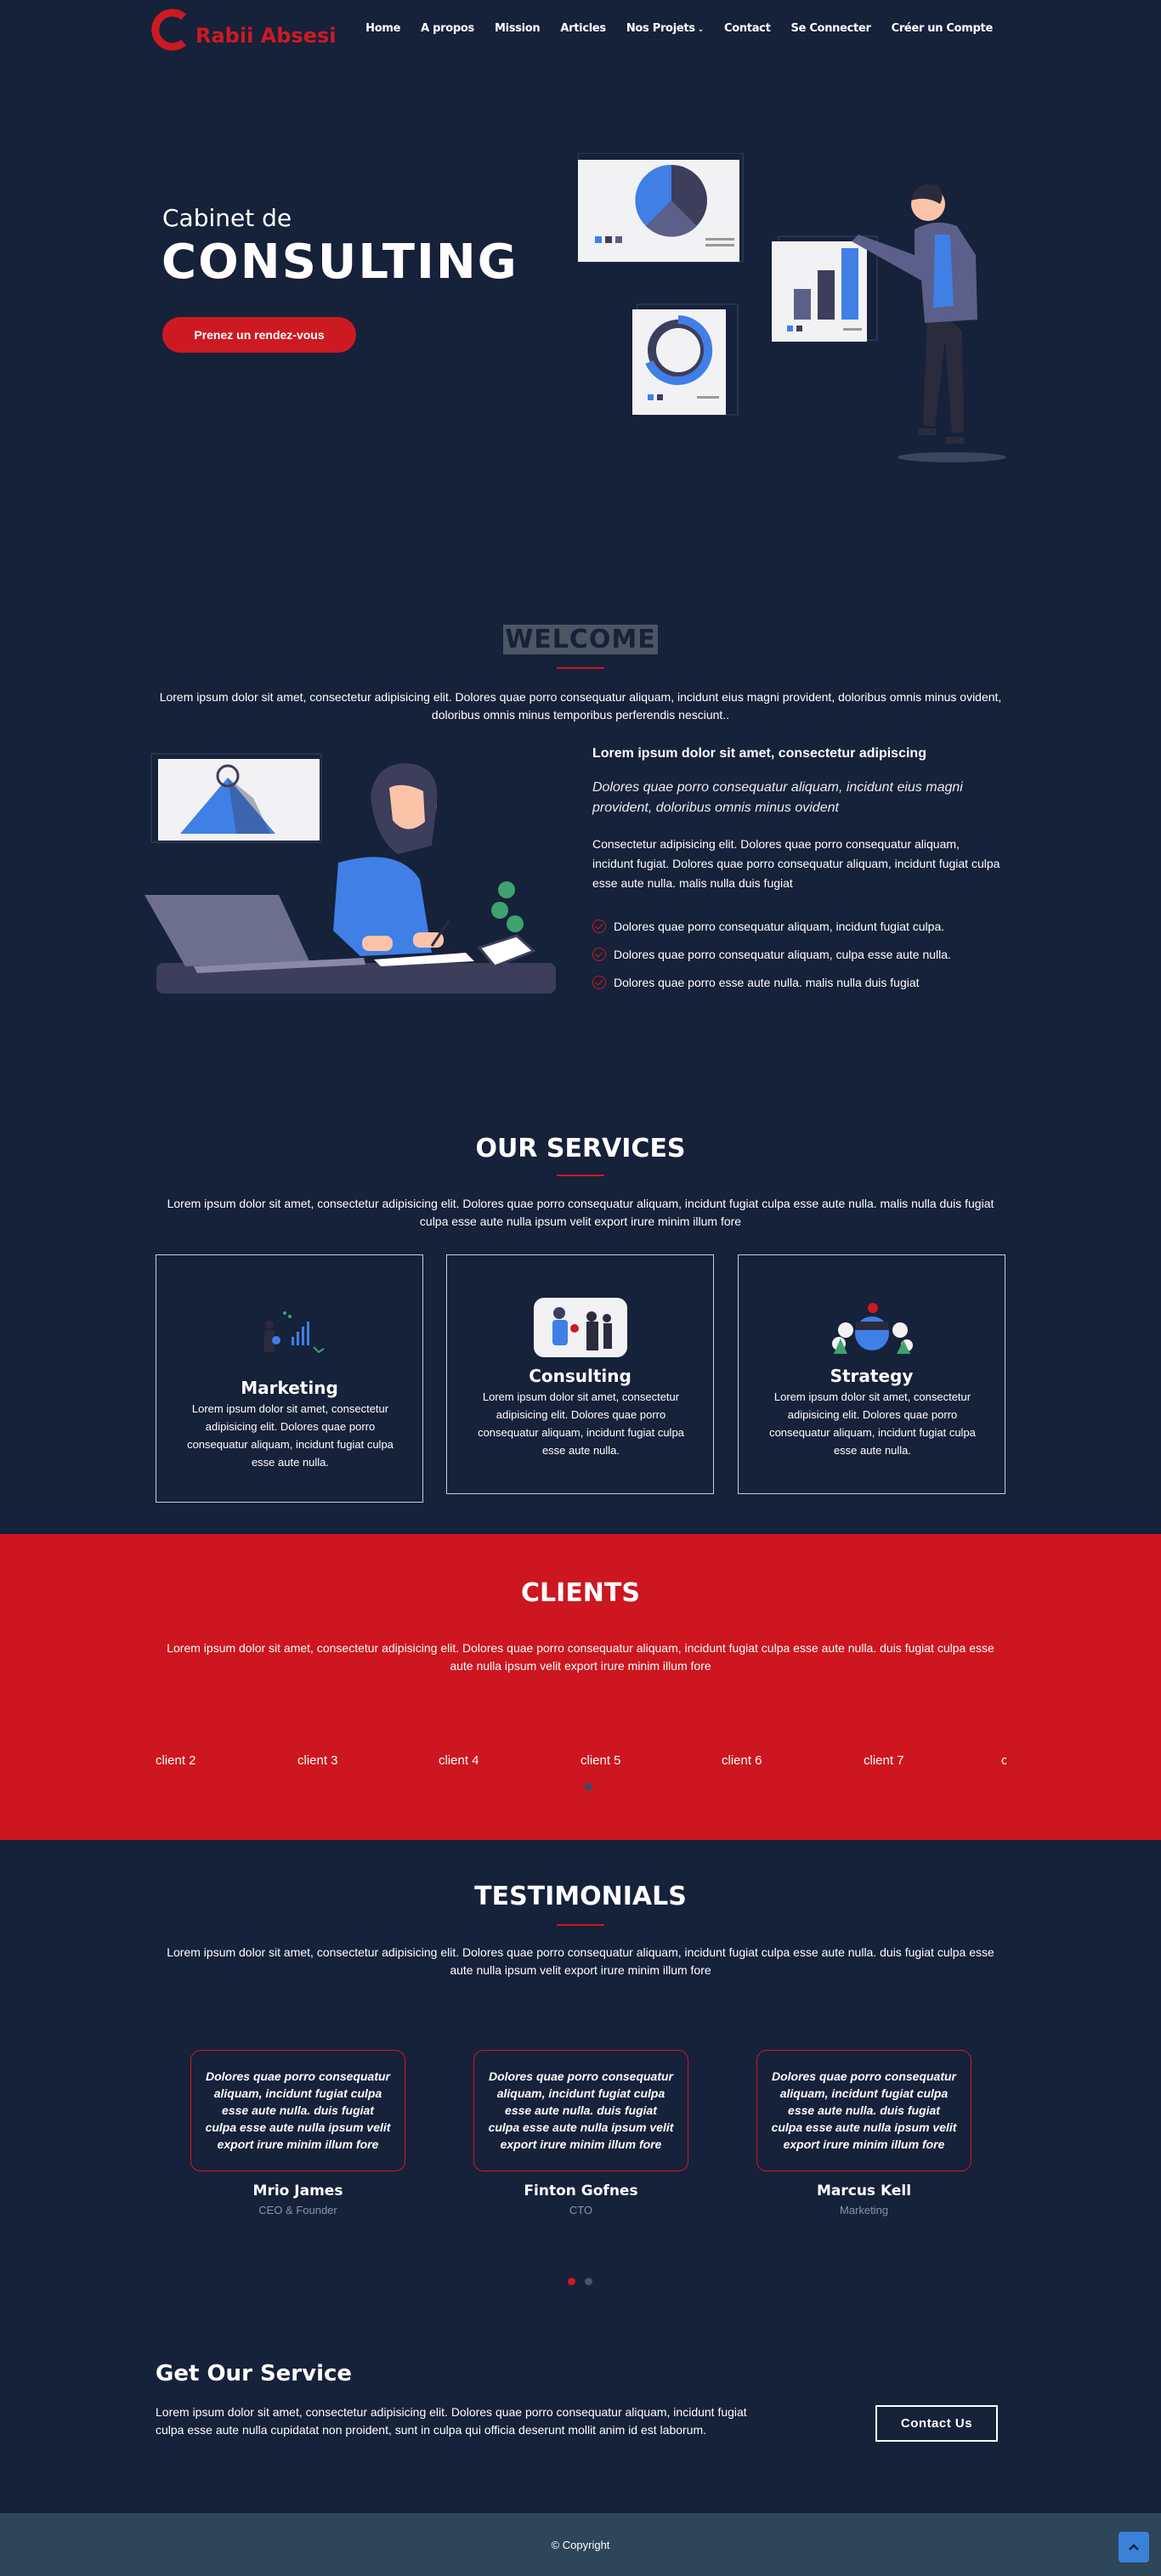 This screenshot has height=2576, width=1161. Describe the element at coordinates (266, 36) in the screenshot. I see `brand-name: Rabii Absesi` at that location.